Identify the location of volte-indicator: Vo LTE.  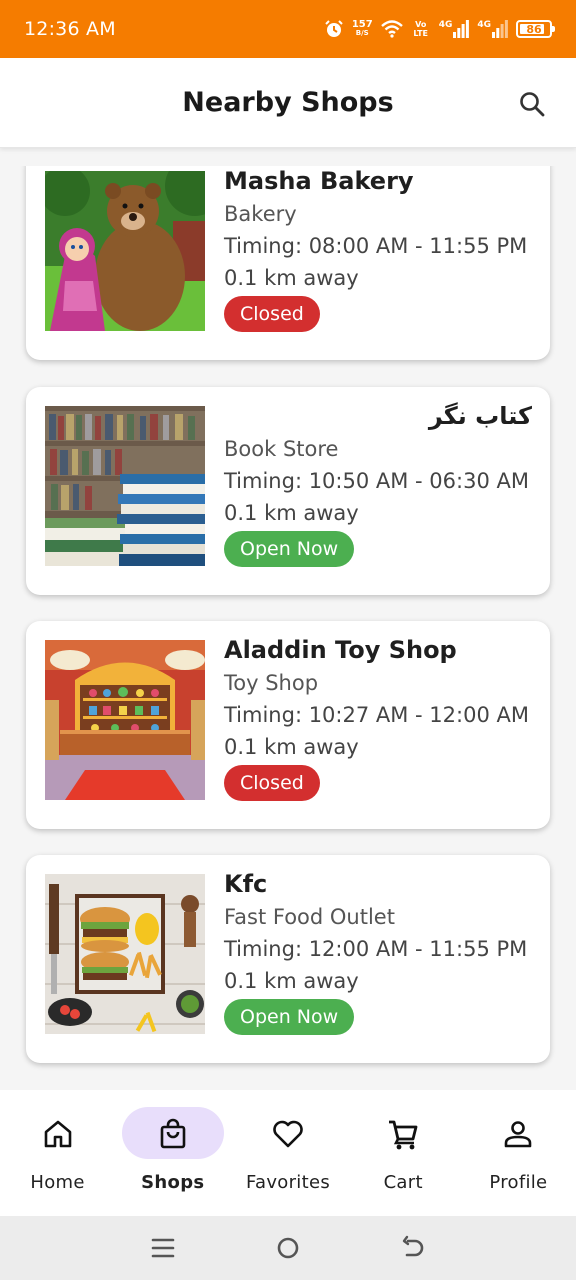
(421, 29).